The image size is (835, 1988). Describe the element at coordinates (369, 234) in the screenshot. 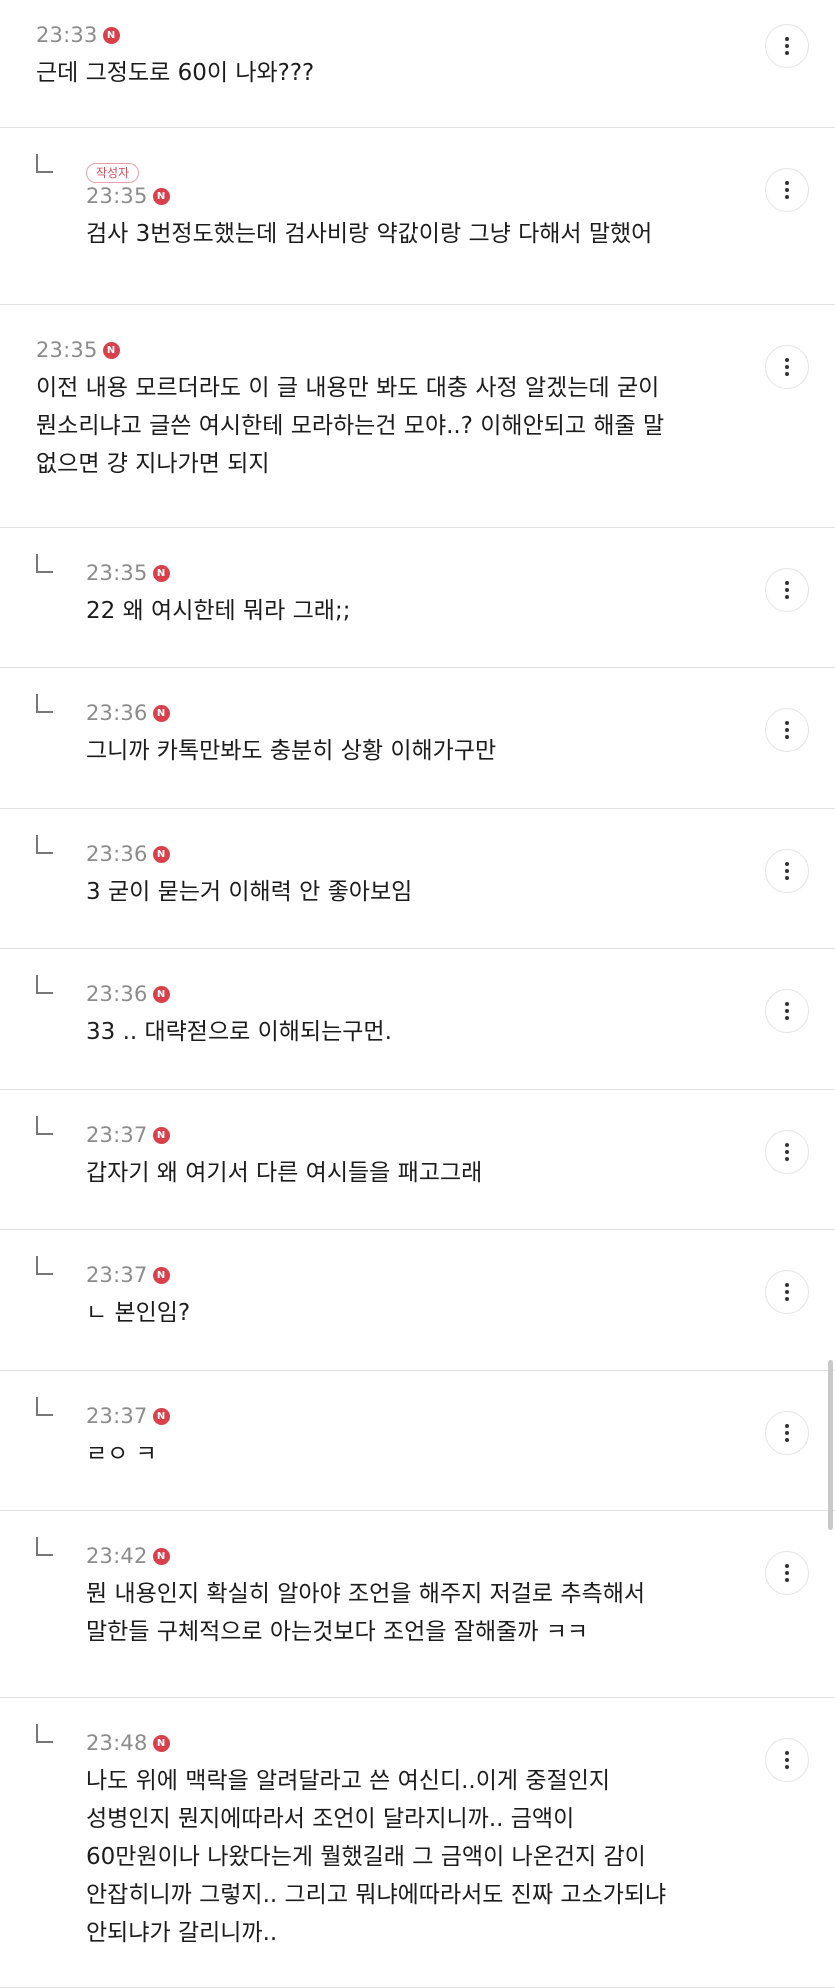

I see `comment-text: 검사 3번정도했는데 검사비랑 약값이랑 그냥 다해서 말했어` at that location.